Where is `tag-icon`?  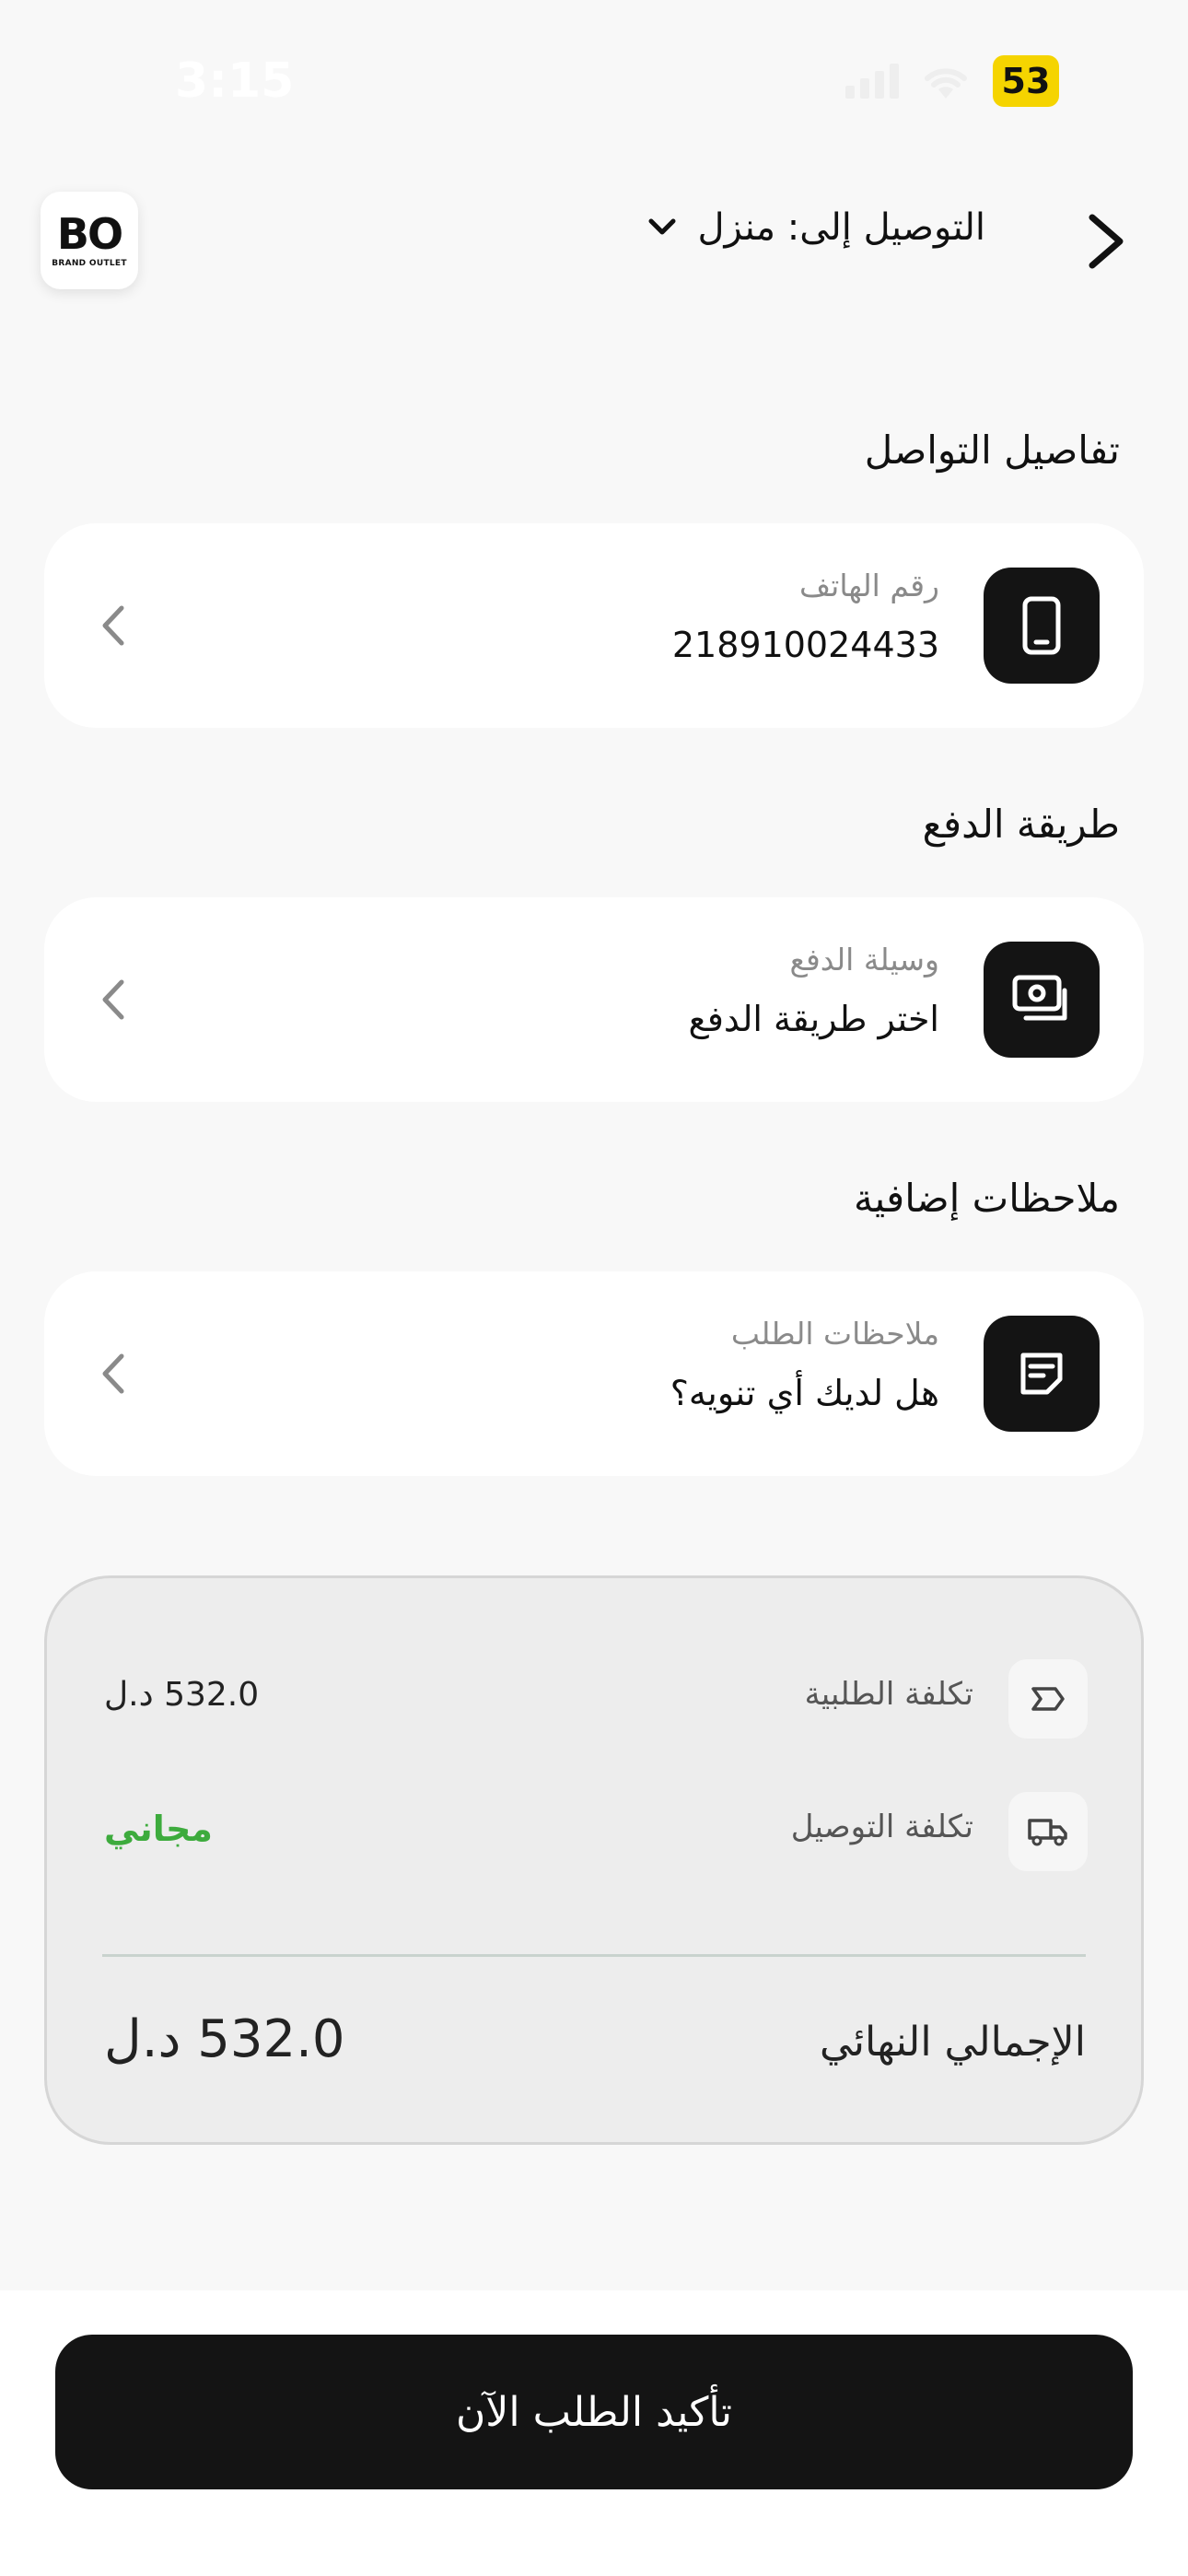
tag-icon is located at coordinates (1048, 1699).